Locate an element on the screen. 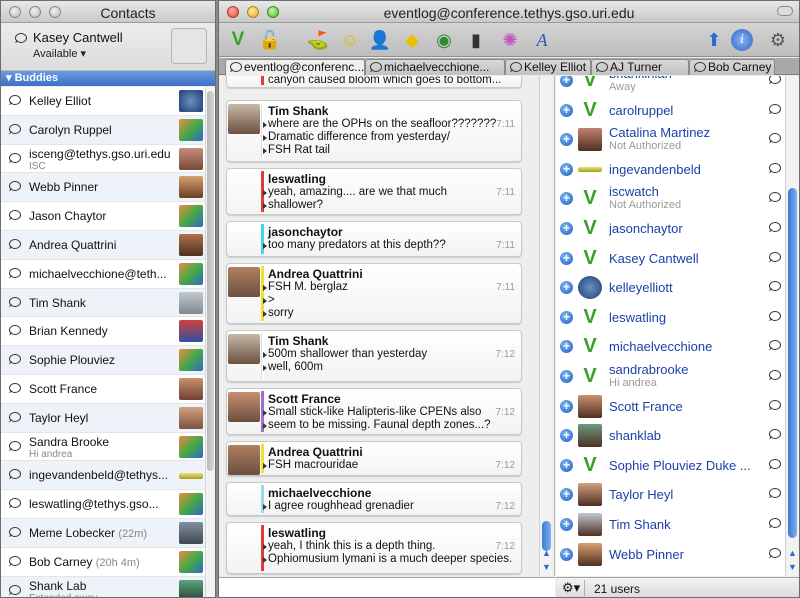  color-wheel-icon: ✺ is located at coordinates (510, 40).